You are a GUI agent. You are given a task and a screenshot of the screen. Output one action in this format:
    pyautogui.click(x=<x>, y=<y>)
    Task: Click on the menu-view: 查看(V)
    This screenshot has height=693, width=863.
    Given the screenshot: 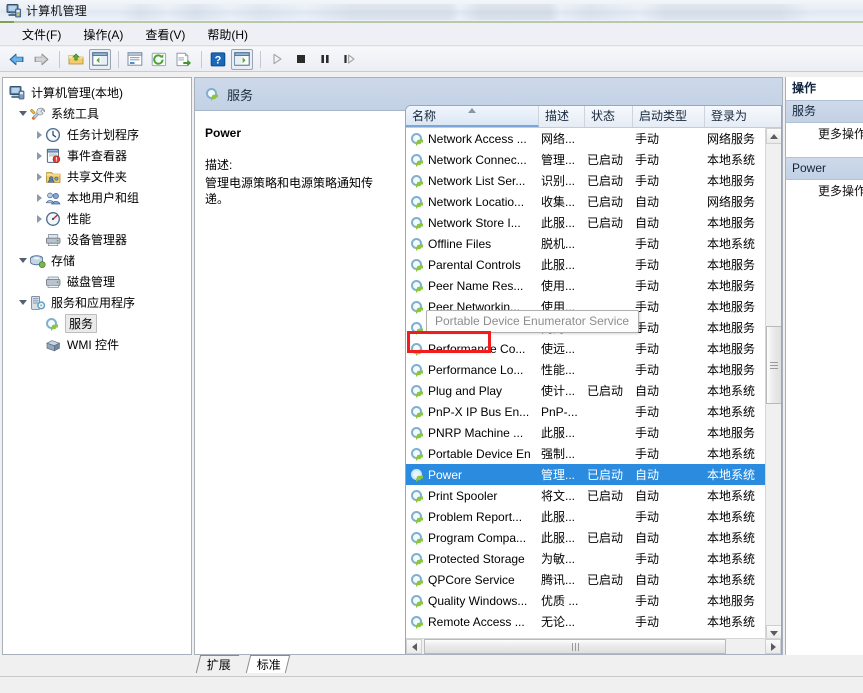 What is the action you would take?
    pyautogui.click(x=165, y=34)
    